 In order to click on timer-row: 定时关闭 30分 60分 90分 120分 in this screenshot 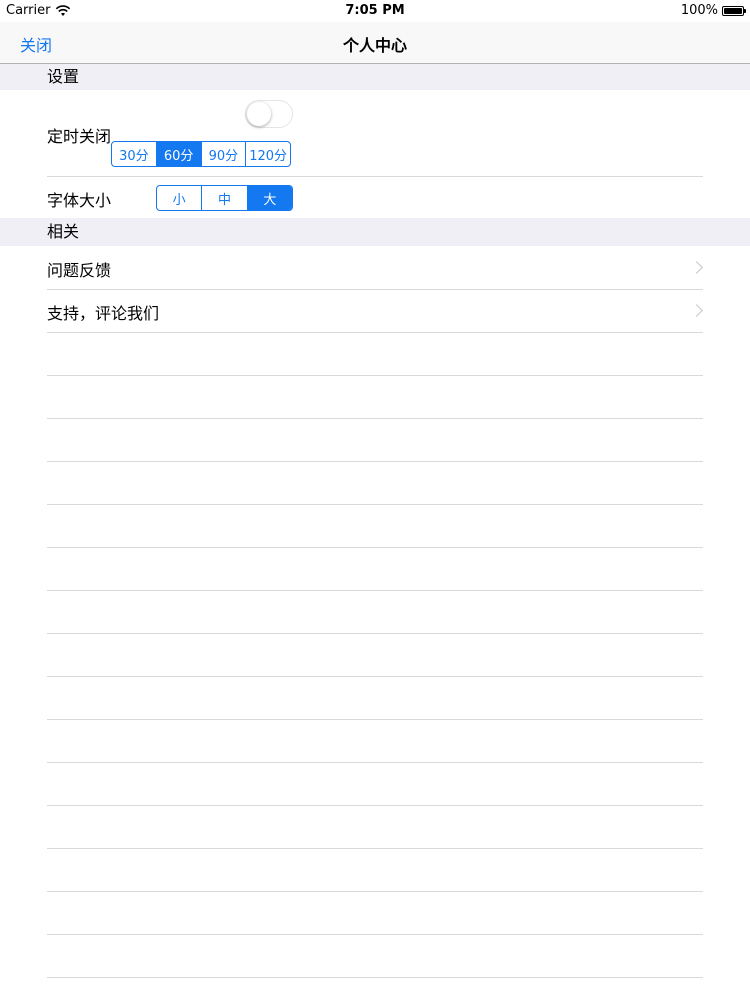, I will do `click(375, 133)`.